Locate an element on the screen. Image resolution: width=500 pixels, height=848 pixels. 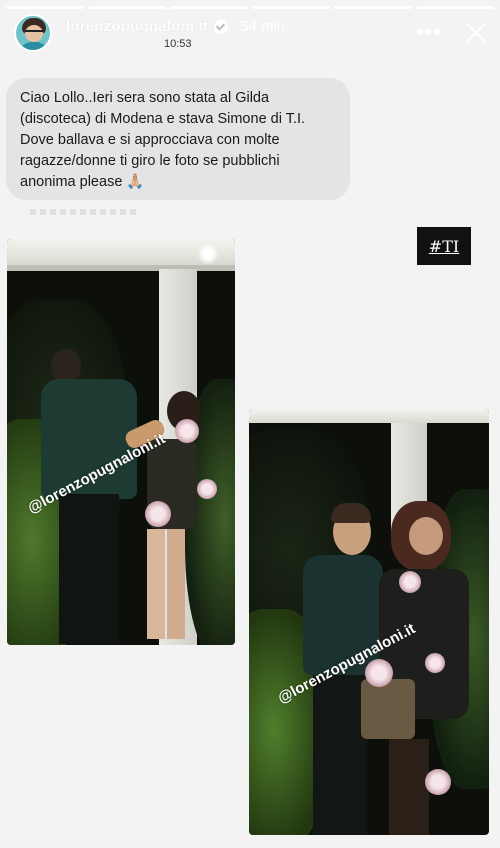
user-info: lorenzopugnaloni.it 54 min 10:53 is located at coordinates (175, 34).